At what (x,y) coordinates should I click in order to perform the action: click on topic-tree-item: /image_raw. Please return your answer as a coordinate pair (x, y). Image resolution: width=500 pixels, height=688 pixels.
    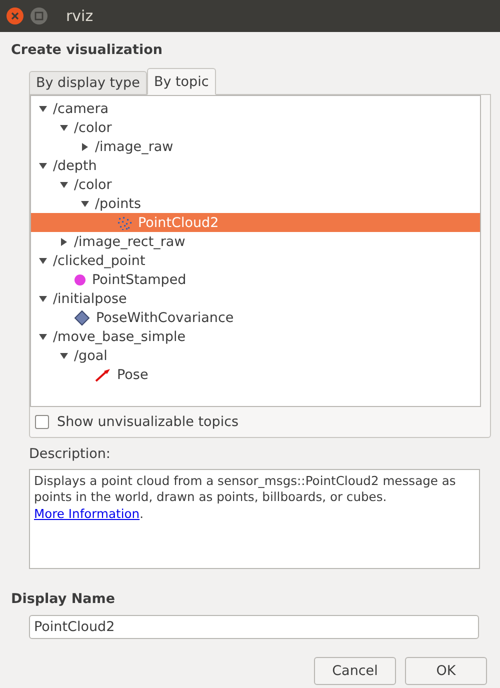
    Looking at the image, I should click on (255, 146).